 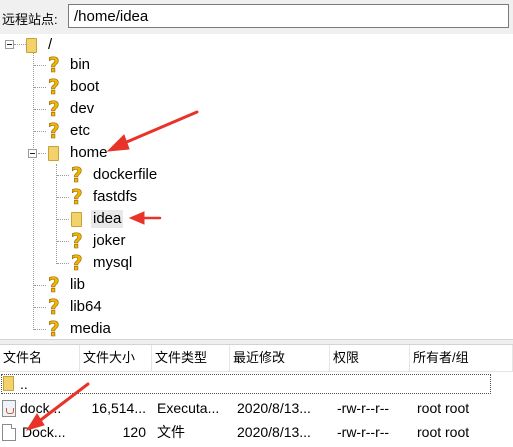 What do you see at coordinates (50, 44) in the screenshot?
I see `tree-node-label: /` at bounding box center [50, 44].